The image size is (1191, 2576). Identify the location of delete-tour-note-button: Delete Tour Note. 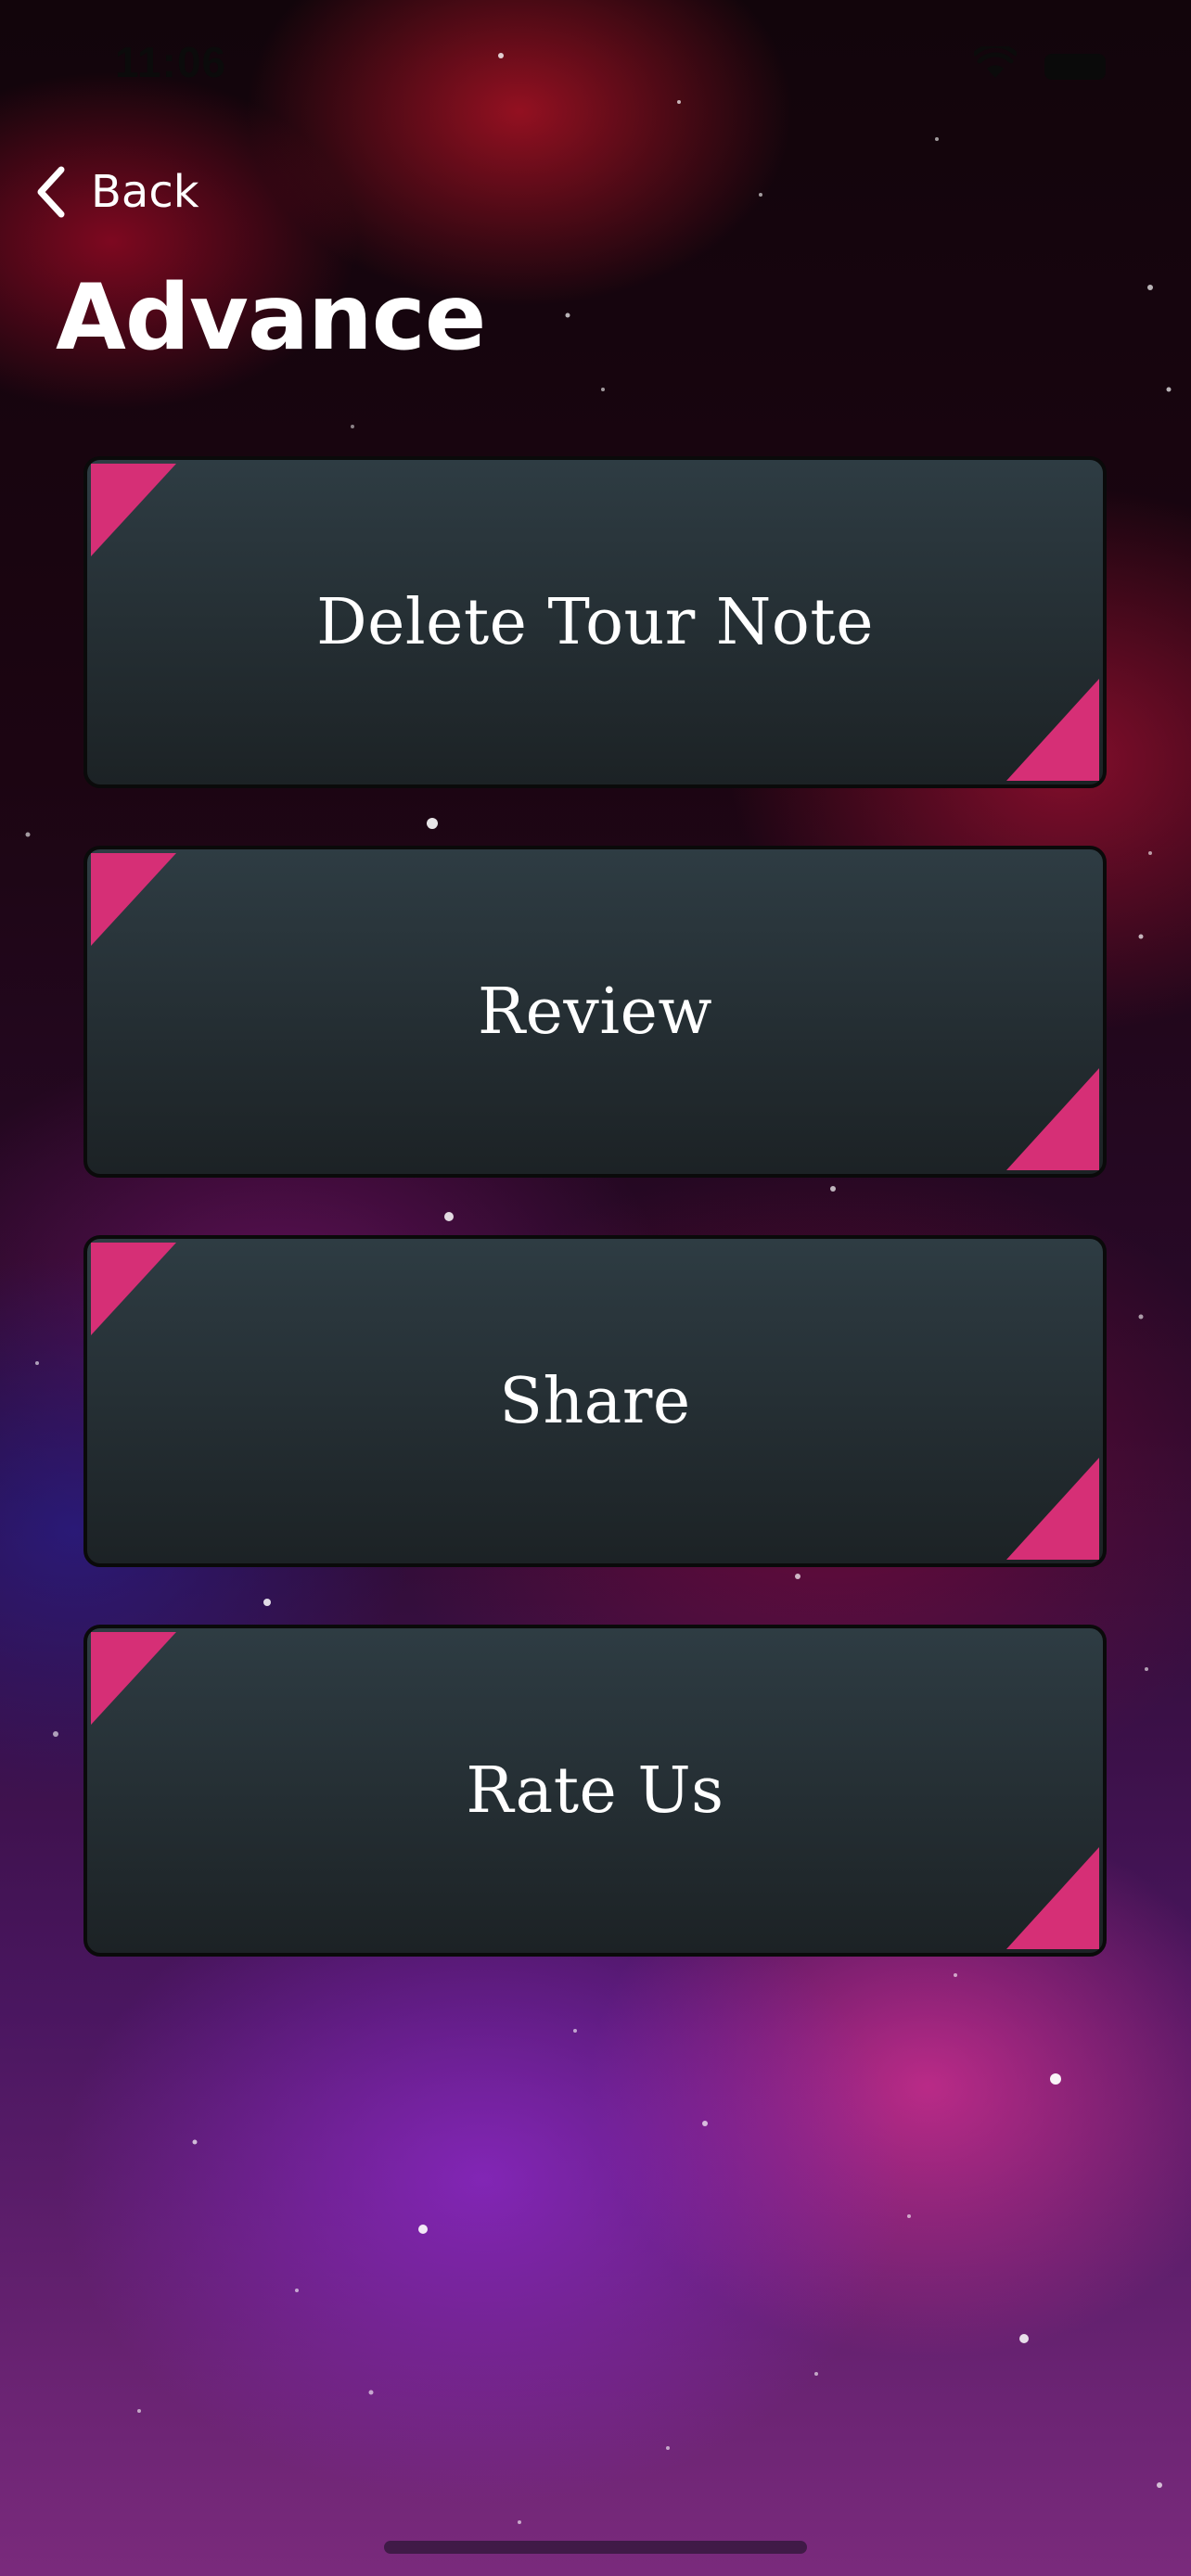
(595, 622).